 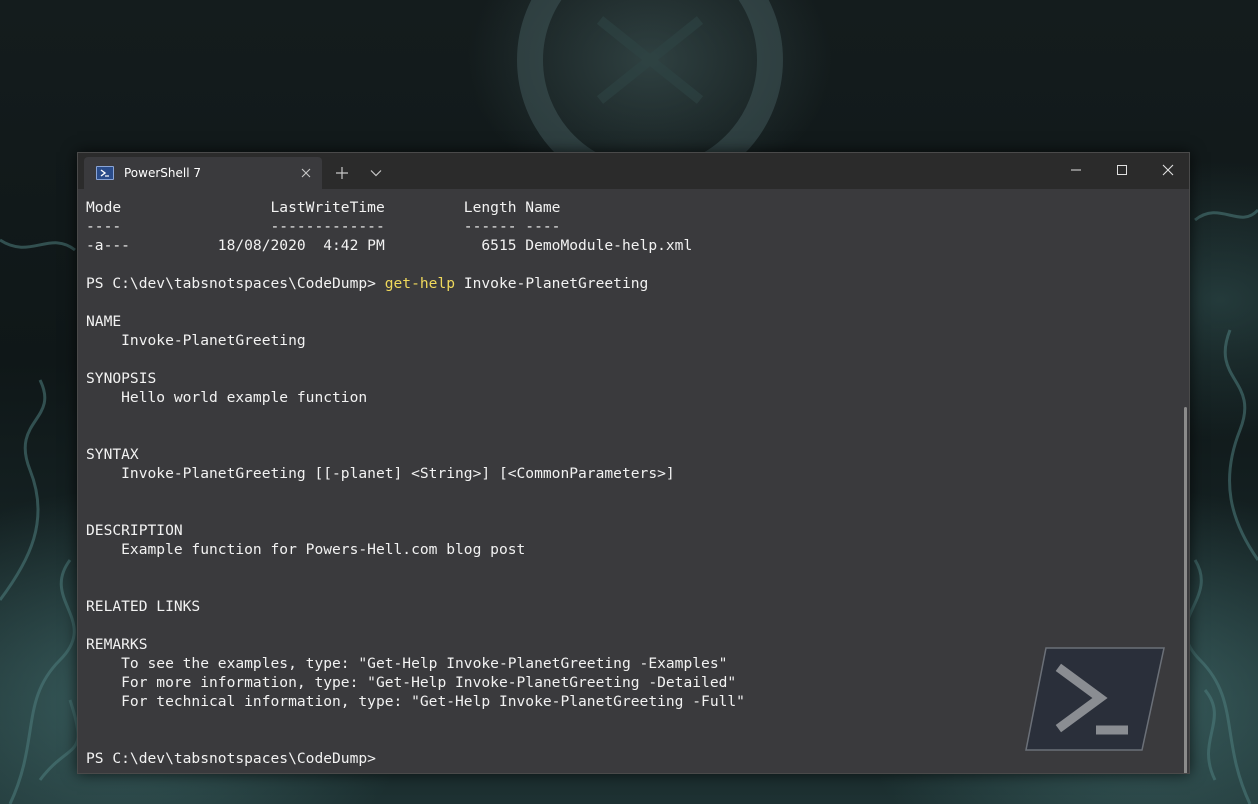 I want to click on terminal-line: Mode LastWriteTime Length Name, so click(x=323, y=207).